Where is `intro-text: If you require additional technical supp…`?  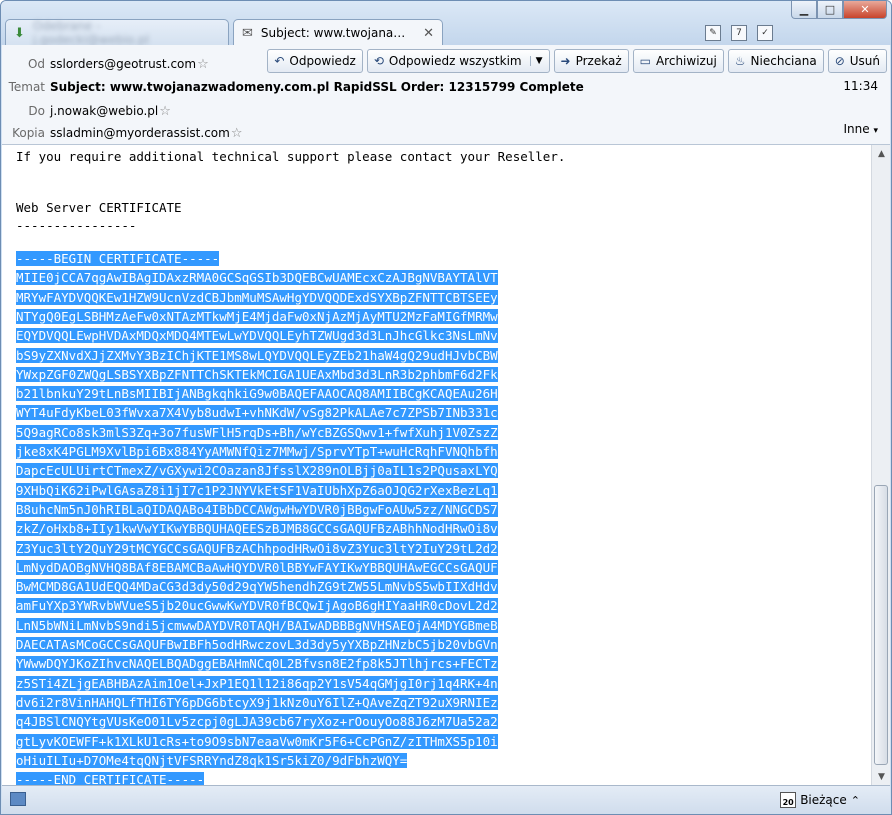 intro-text: If you require additional technical supp… is located at coordinates (291, 156).